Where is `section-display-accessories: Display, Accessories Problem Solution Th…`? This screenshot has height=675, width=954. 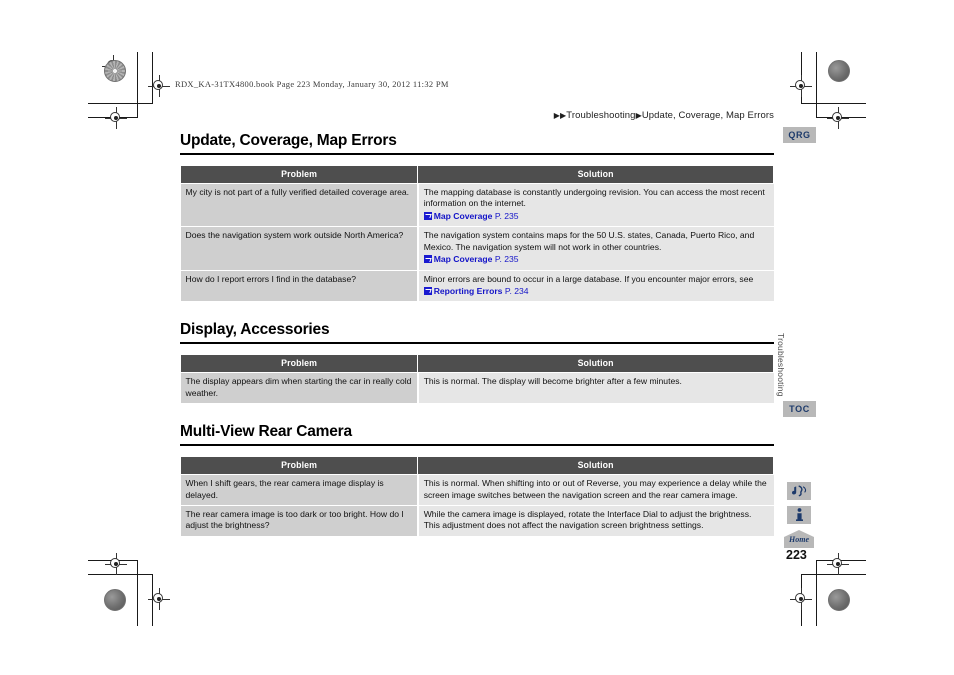
section-display-accessories: Display, Accessories Problem Solution Th… is located at coordinates (476, 362).